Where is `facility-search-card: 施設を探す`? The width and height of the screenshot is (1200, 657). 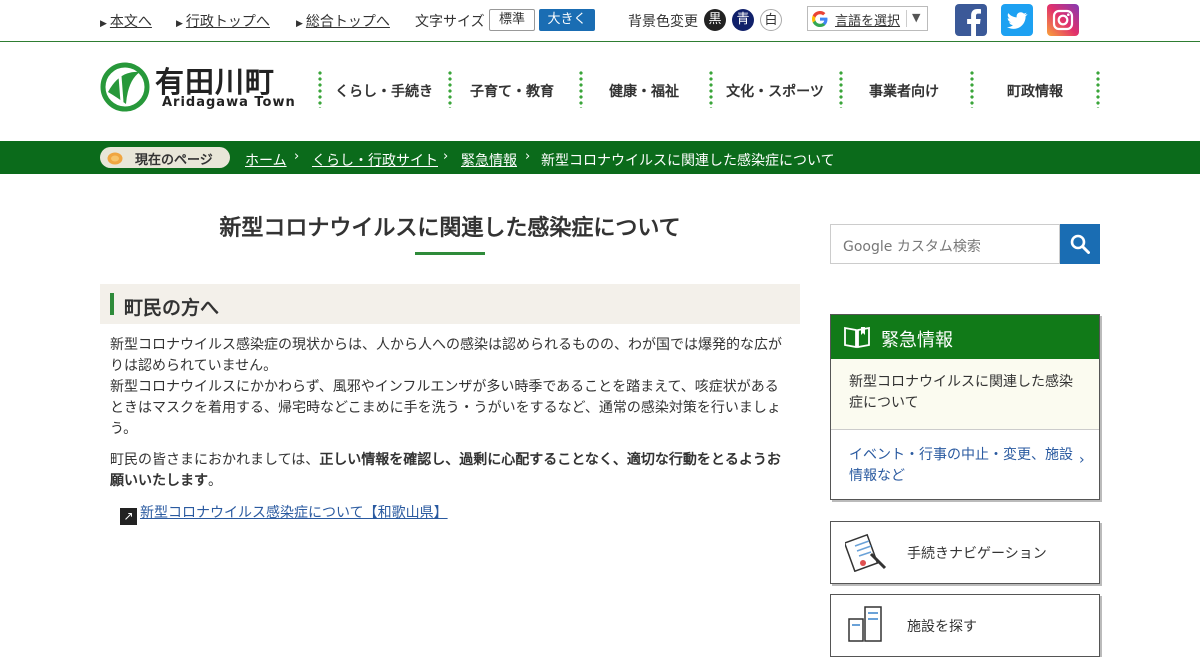
facility-search-card: 施設を探す is located at coordinates (965, 625).